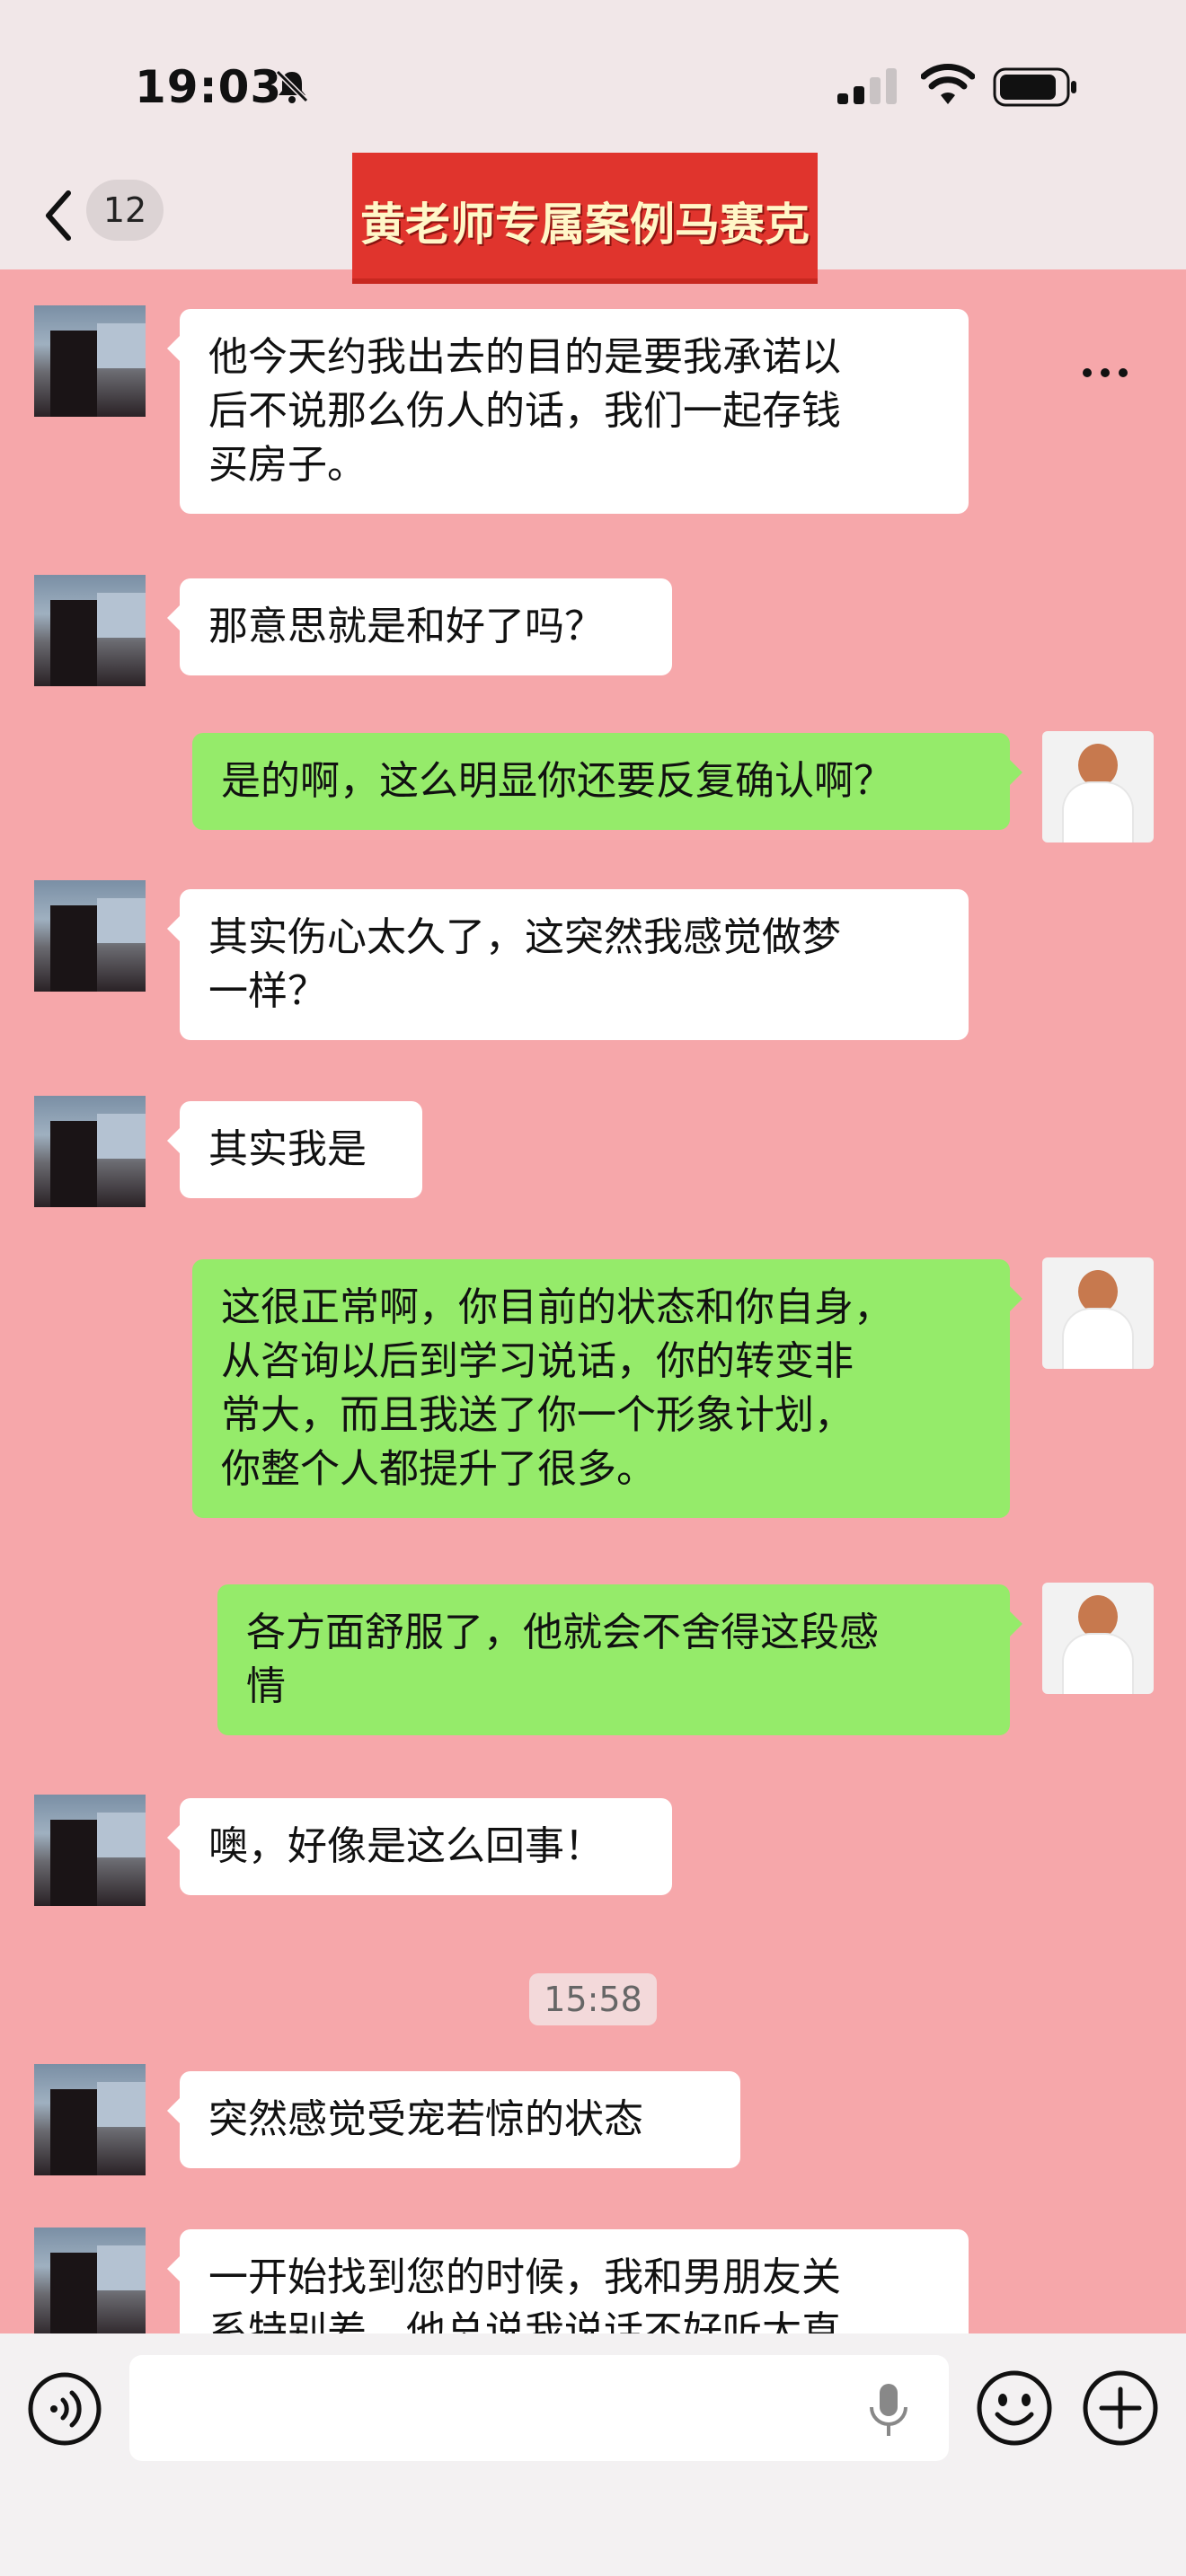 This screenshot has width=1186, height=2576. What do you see at coordinates (419, 1846) in the screenshot?
I see `message-bubble-incoming: 噢，好像是这么回事！` at bounding box center [419, 1846].